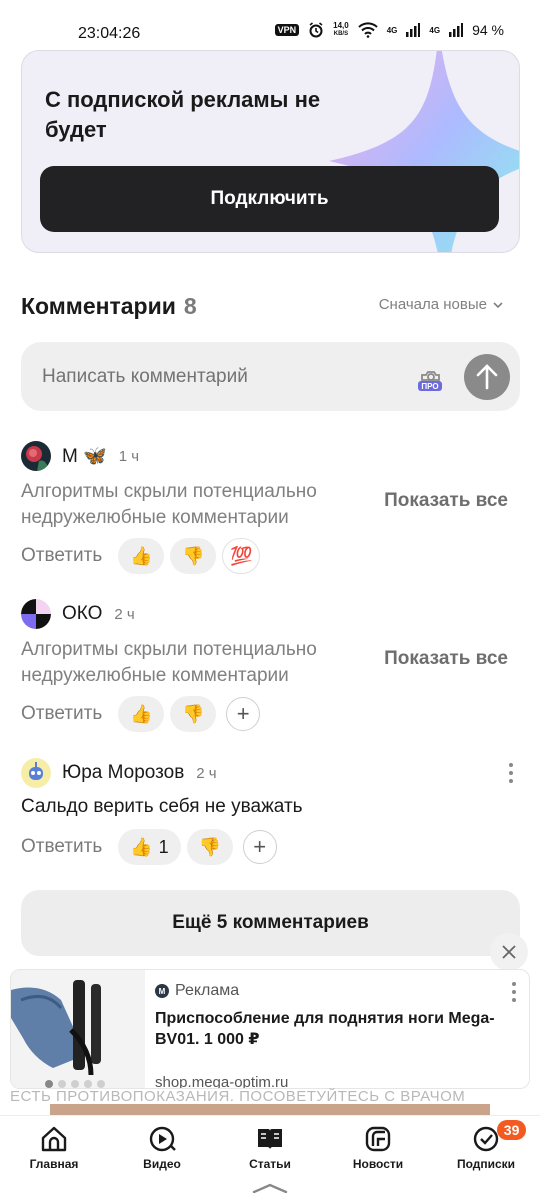 Image resolution: width=540 pixels, height=1200 pixels. What do you see at coordinates (270, 1164) in the screenshot?
I see `nav-articles-label: Статьи` at bounding box center [270, 1164].